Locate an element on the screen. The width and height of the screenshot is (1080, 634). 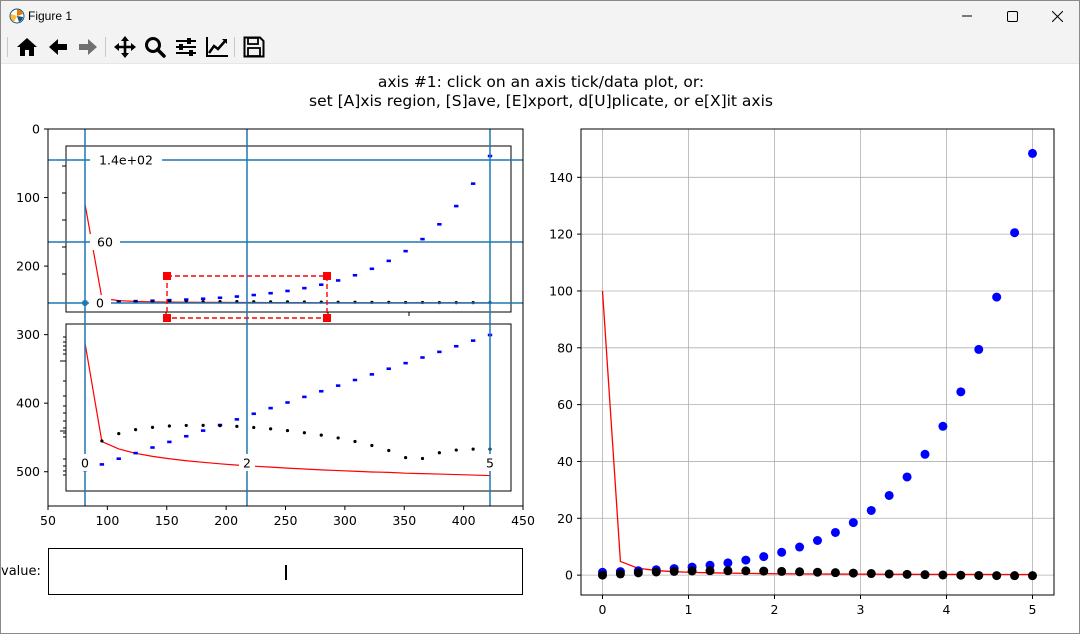
value-label: value: is located at coordinates (21, 571).